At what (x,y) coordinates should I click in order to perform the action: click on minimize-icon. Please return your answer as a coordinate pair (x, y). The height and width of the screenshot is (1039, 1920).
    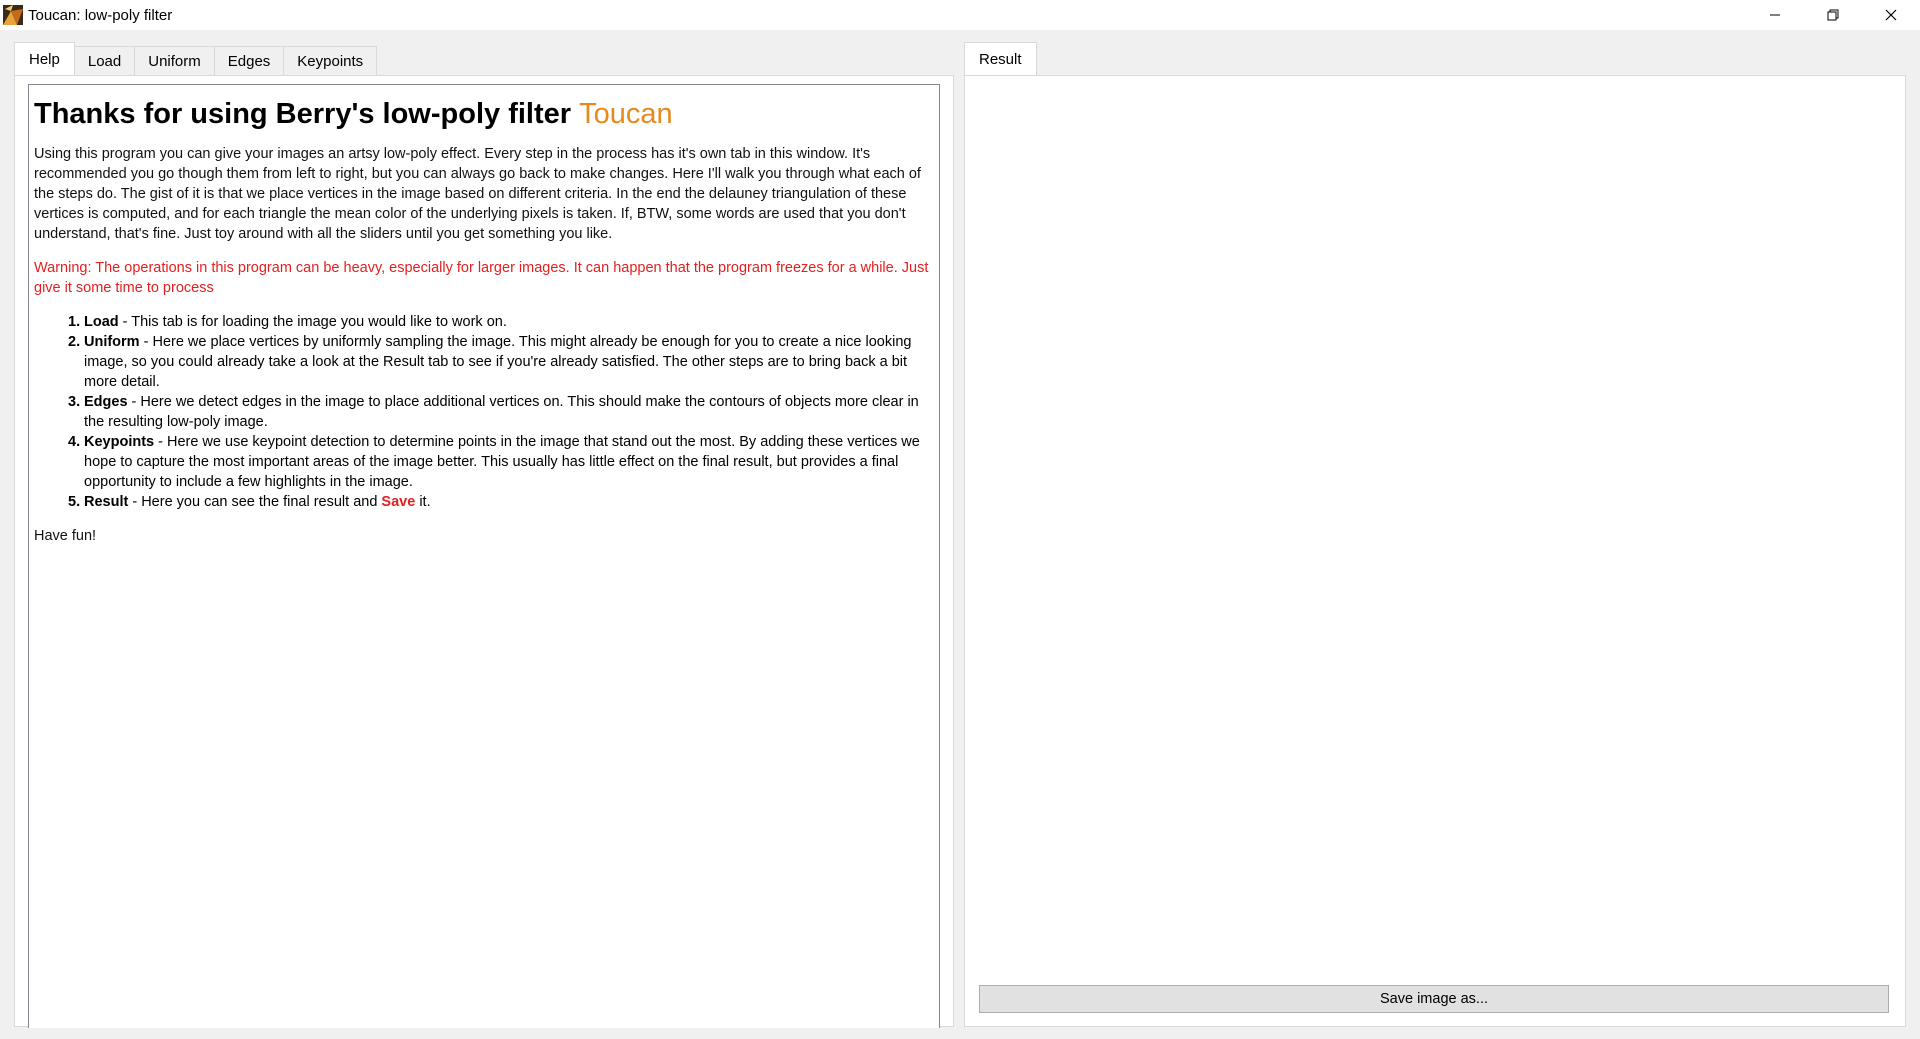
    Looking at the image, I should click on (1775, 15).